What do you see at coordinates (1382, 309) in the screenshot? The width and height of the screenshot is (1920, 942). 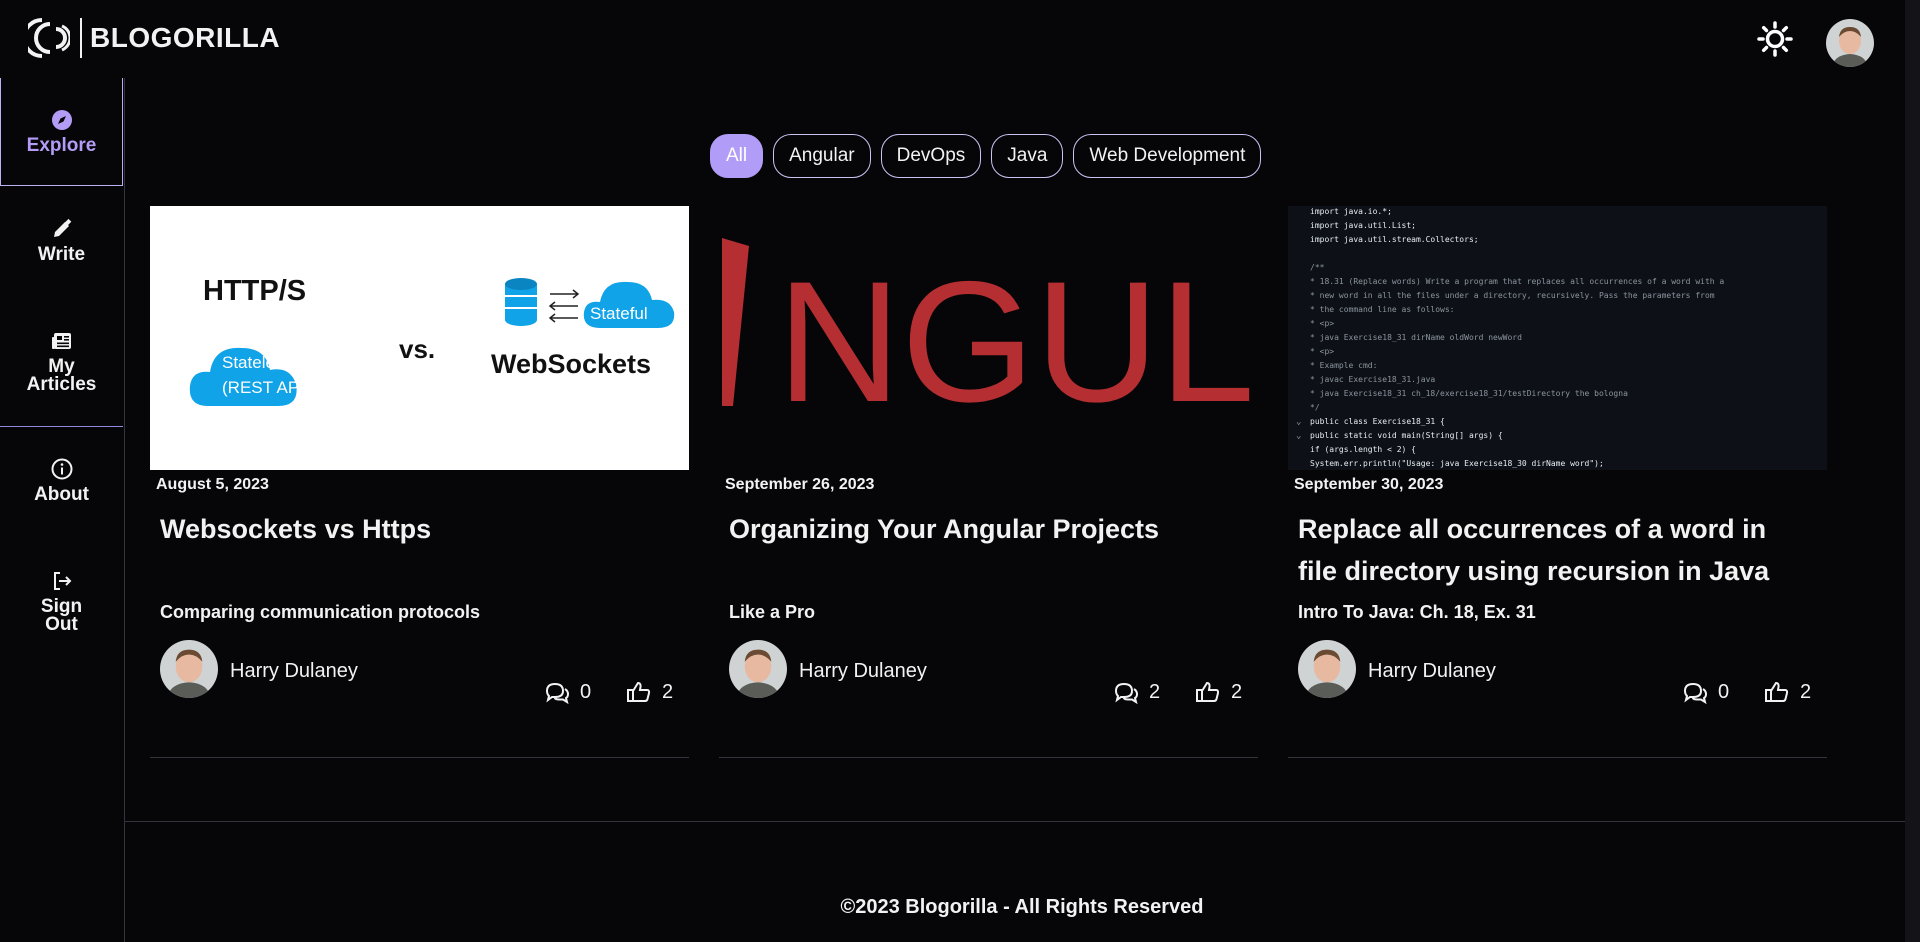 I see `code-line: * the command line as follows:` at bounding box center [1382, 309].